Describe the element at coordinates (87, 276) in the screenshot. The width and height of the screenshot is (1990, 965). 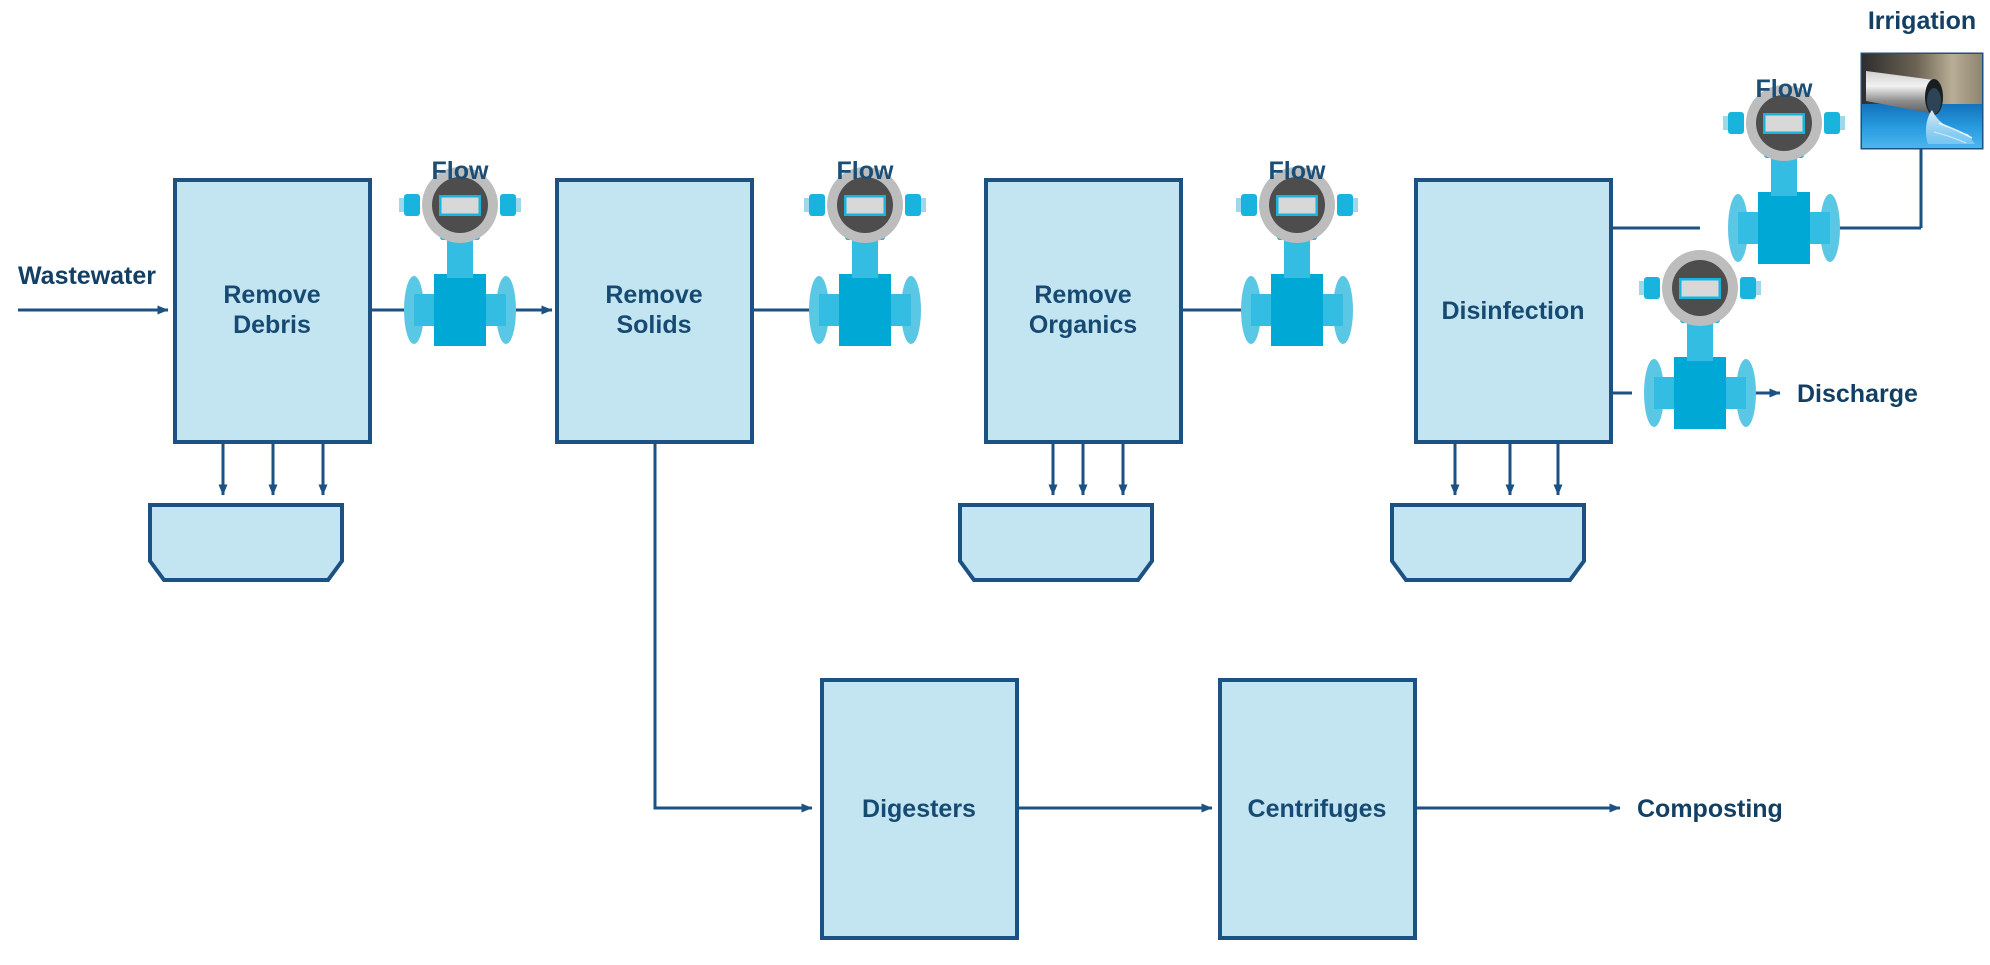
I see `edge-label-wastewater: Wastewater` at that location.